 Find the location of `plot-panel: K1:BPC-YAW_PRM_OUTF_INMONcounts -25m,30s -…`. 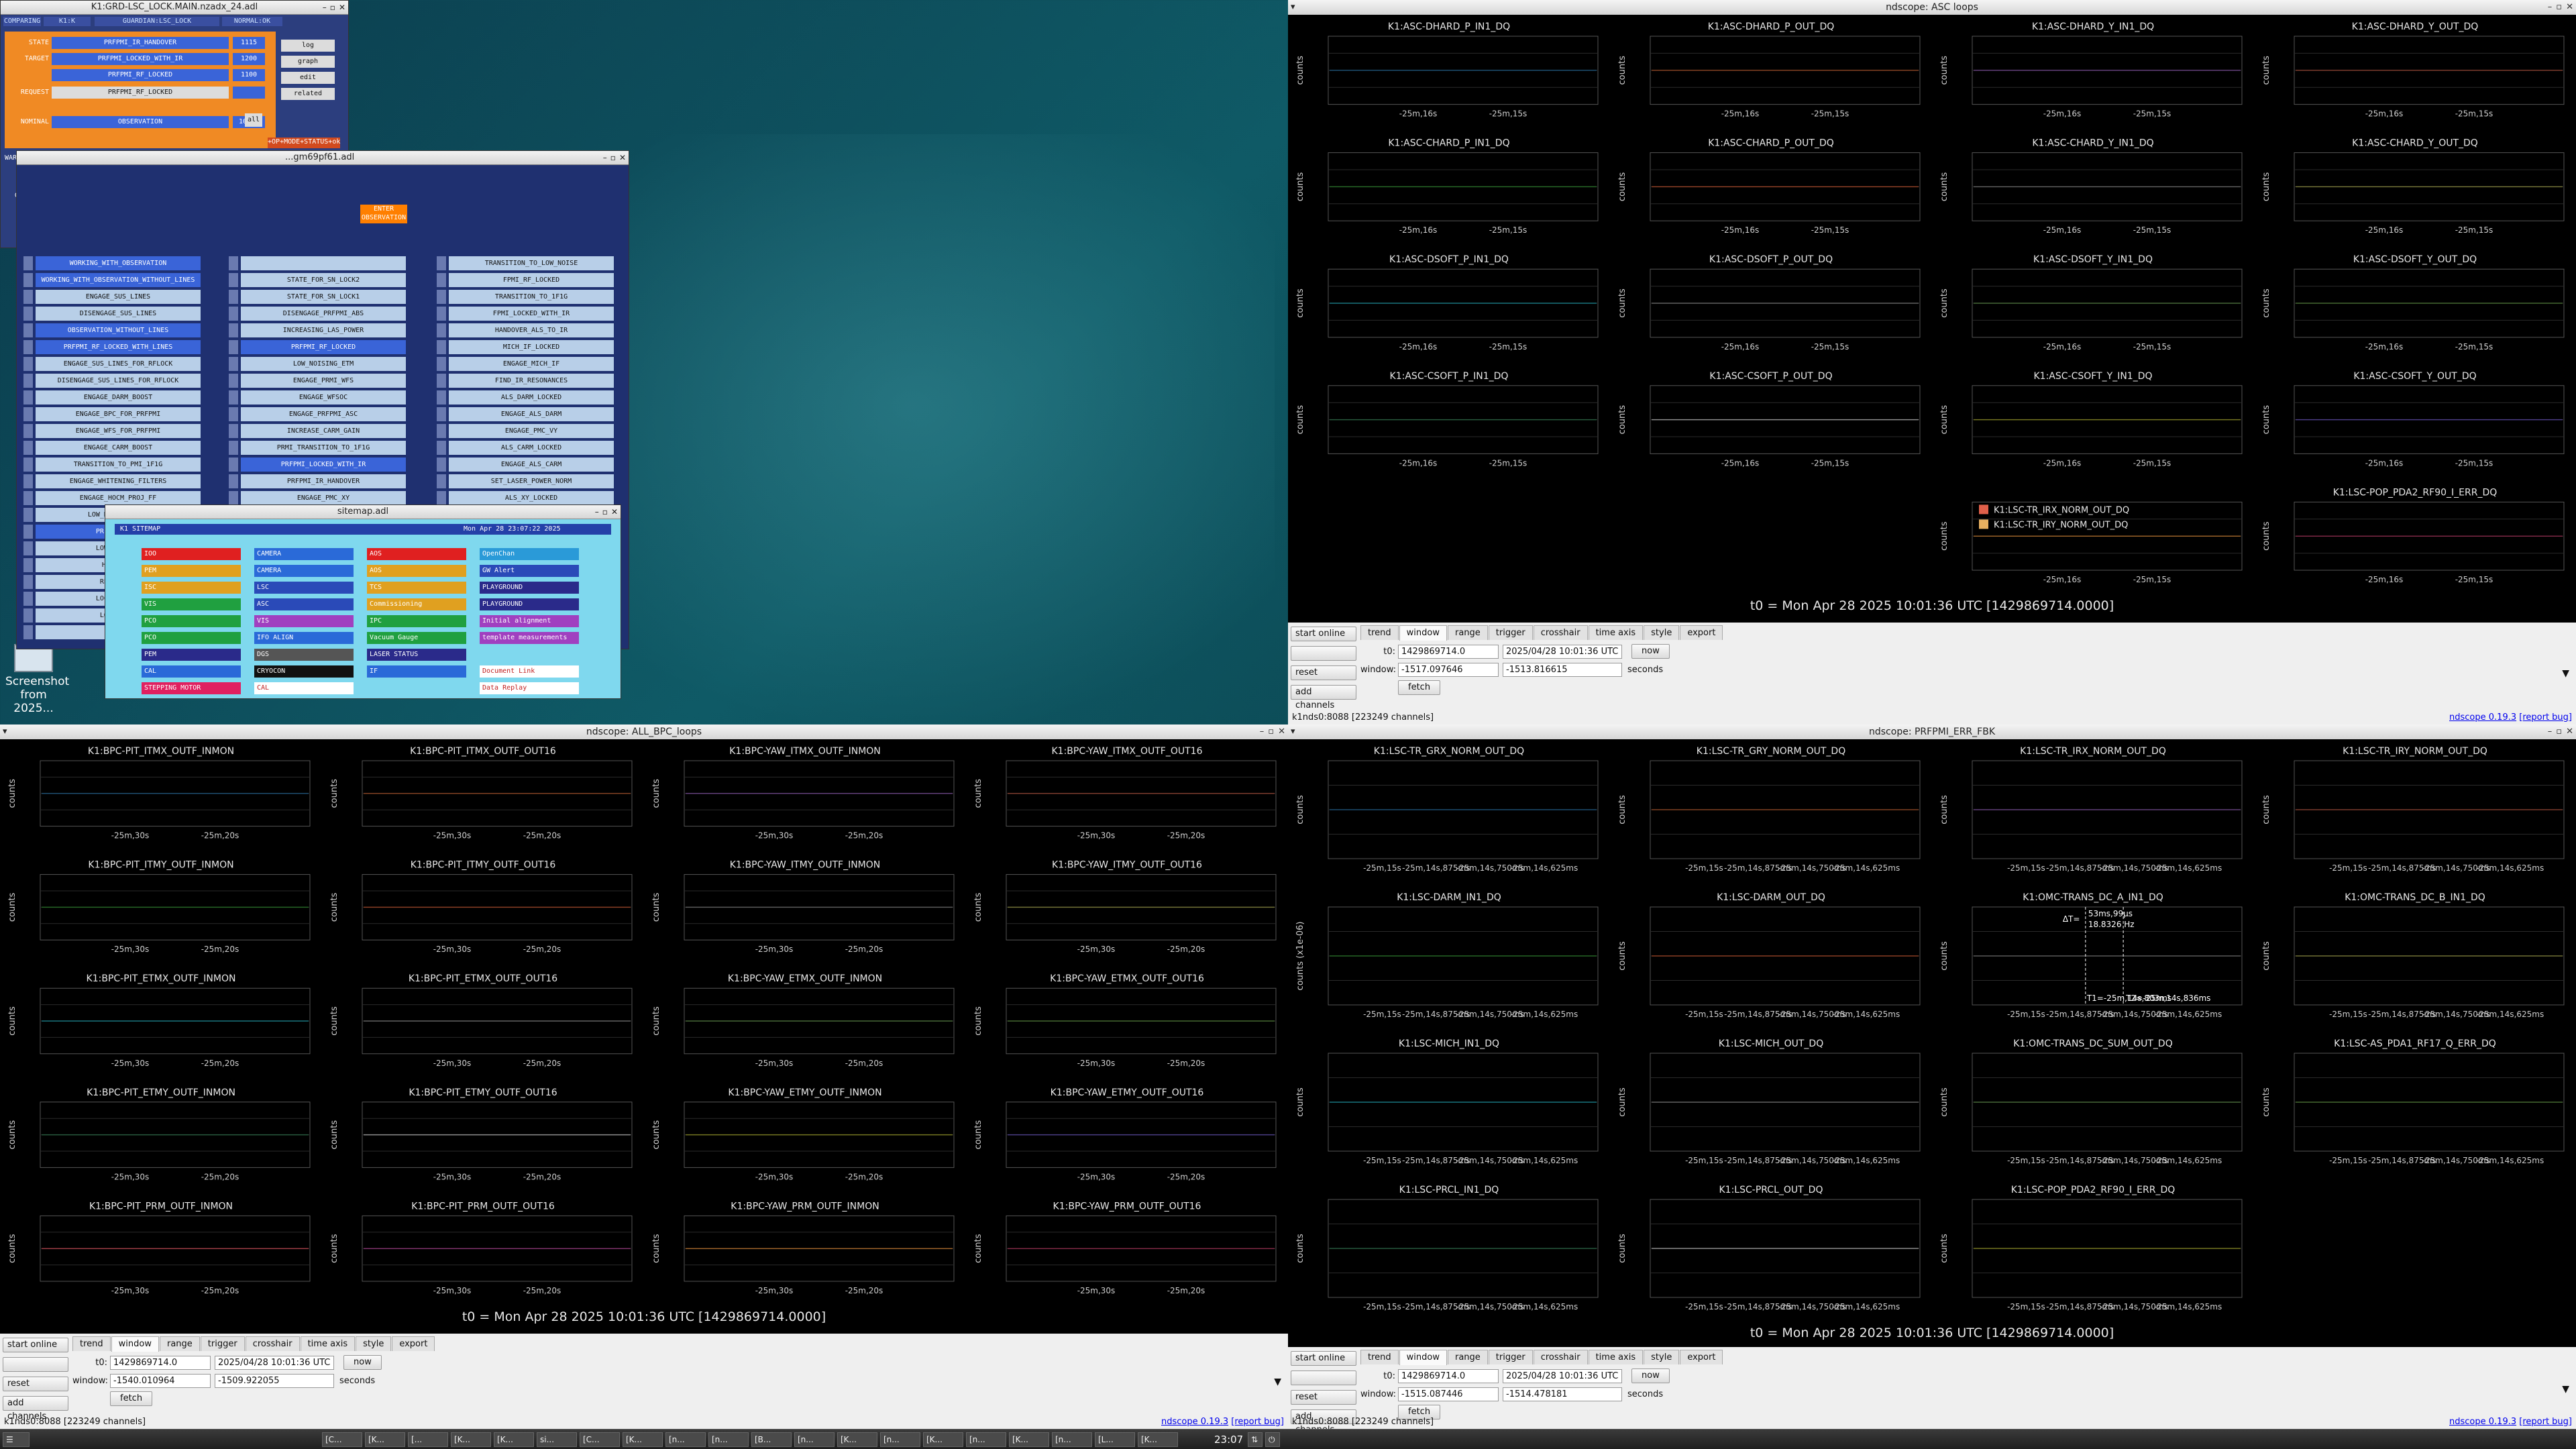

plot-panel: K1:BPC-YAW_PRM_OUTF_INMONcounts -25m,30s -… is located at coordinates (803, 1248).